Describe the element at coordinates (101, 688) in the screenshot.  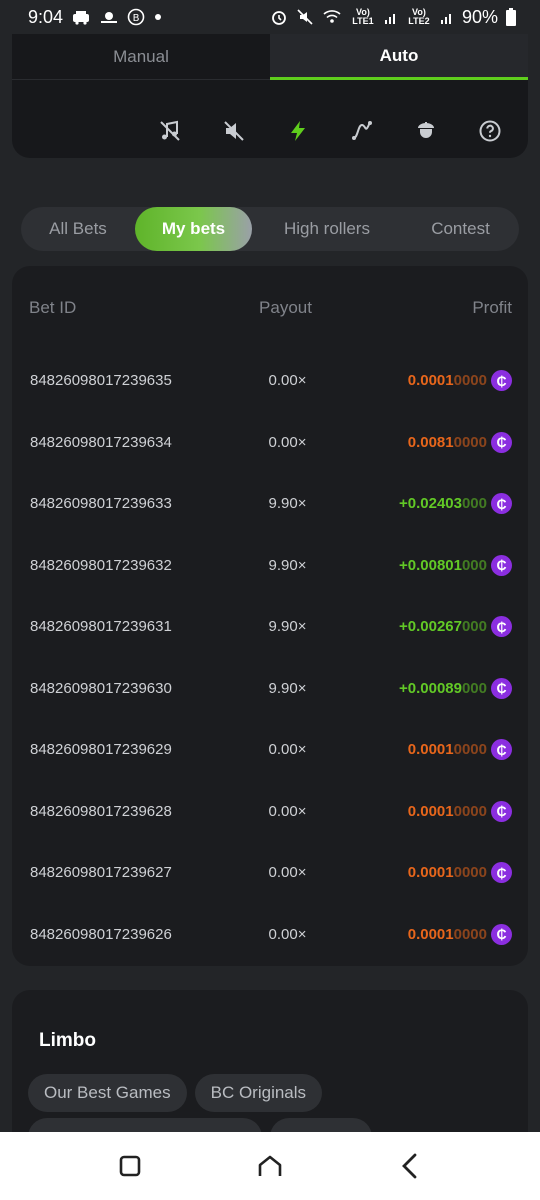
I see `bet-id-cell: 84826098017239630` at that location.